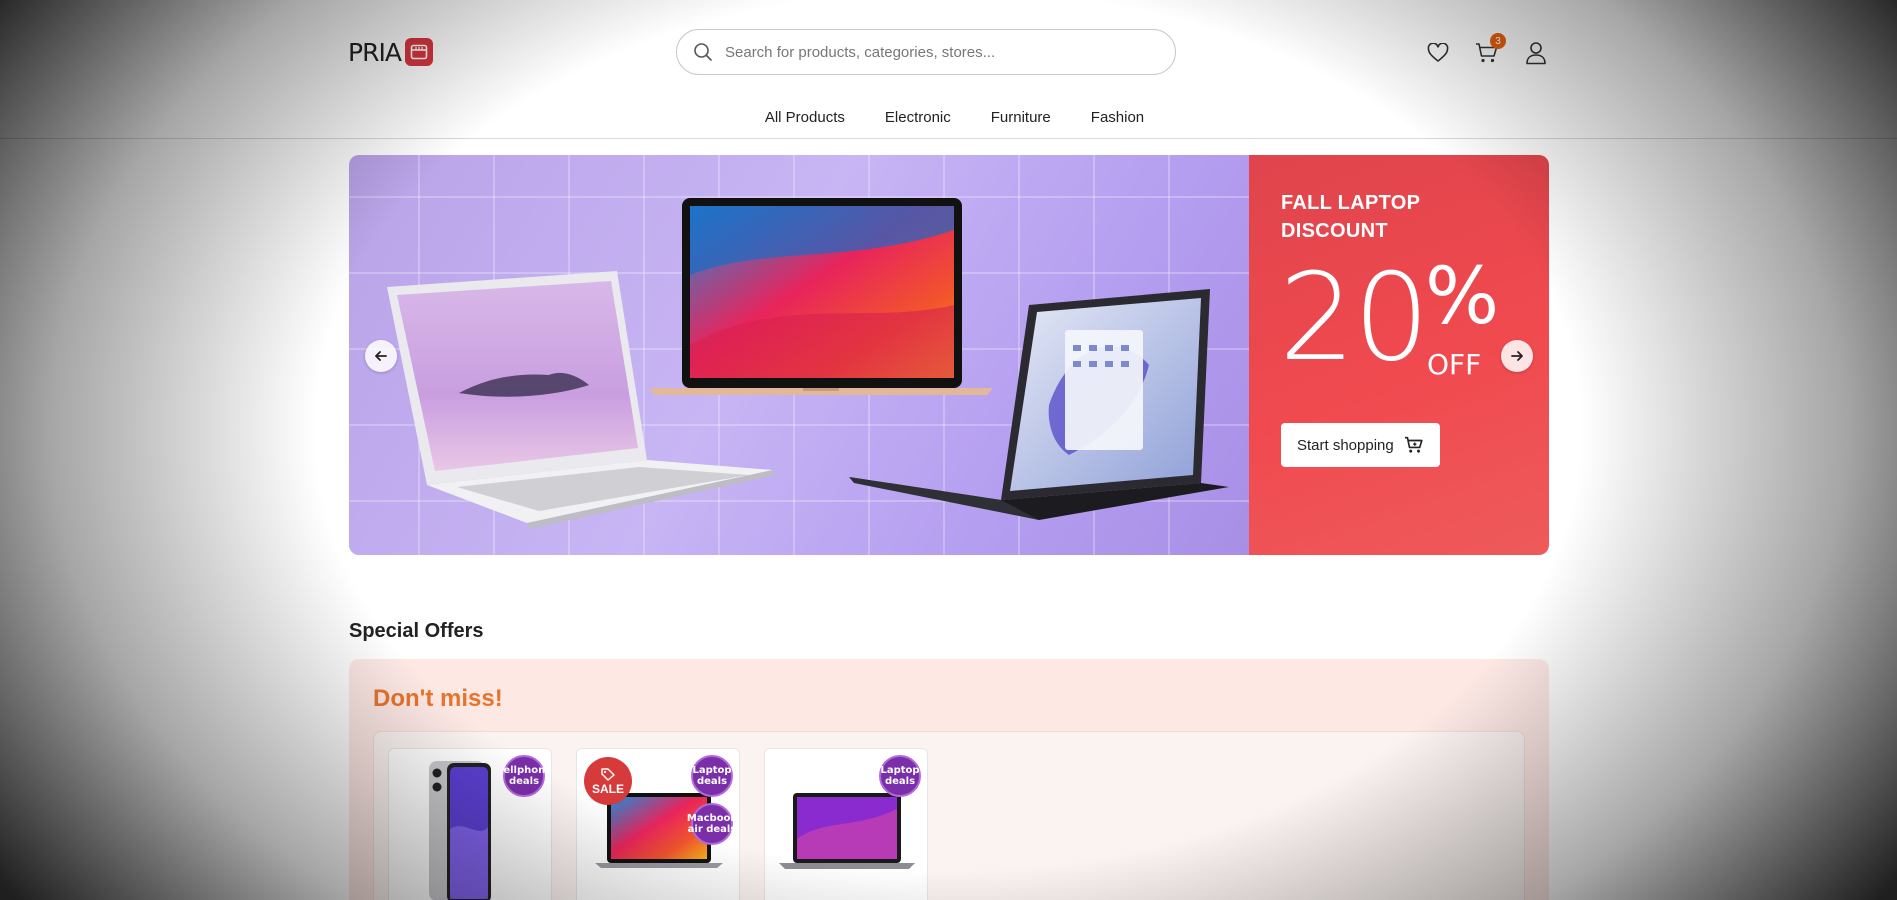 This screenshot has height=900, width=1897. Describe the element at coordinates (846, 824) in the screenshot. I see `product-card-macbook: Laptop deals` at that location.